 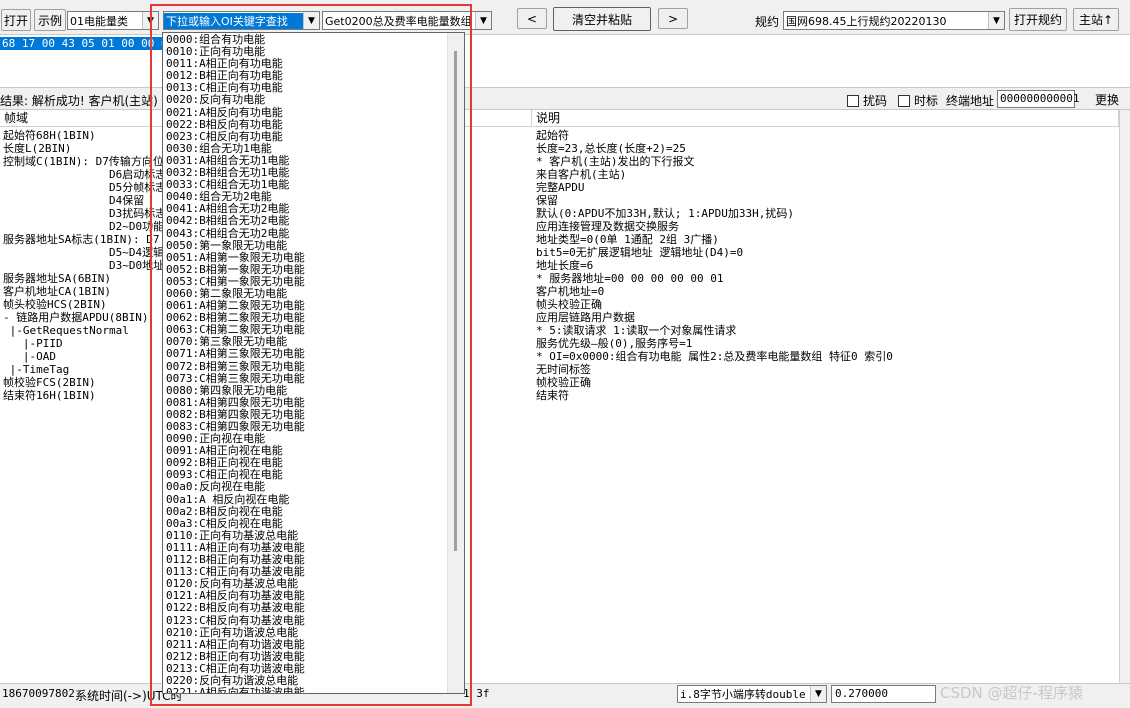 What do you see at coordinates (304, 499) in the screenshot?
I see `dropdown-item: 00a1:A 相反向视在电能` at bounding box center [304, 499].